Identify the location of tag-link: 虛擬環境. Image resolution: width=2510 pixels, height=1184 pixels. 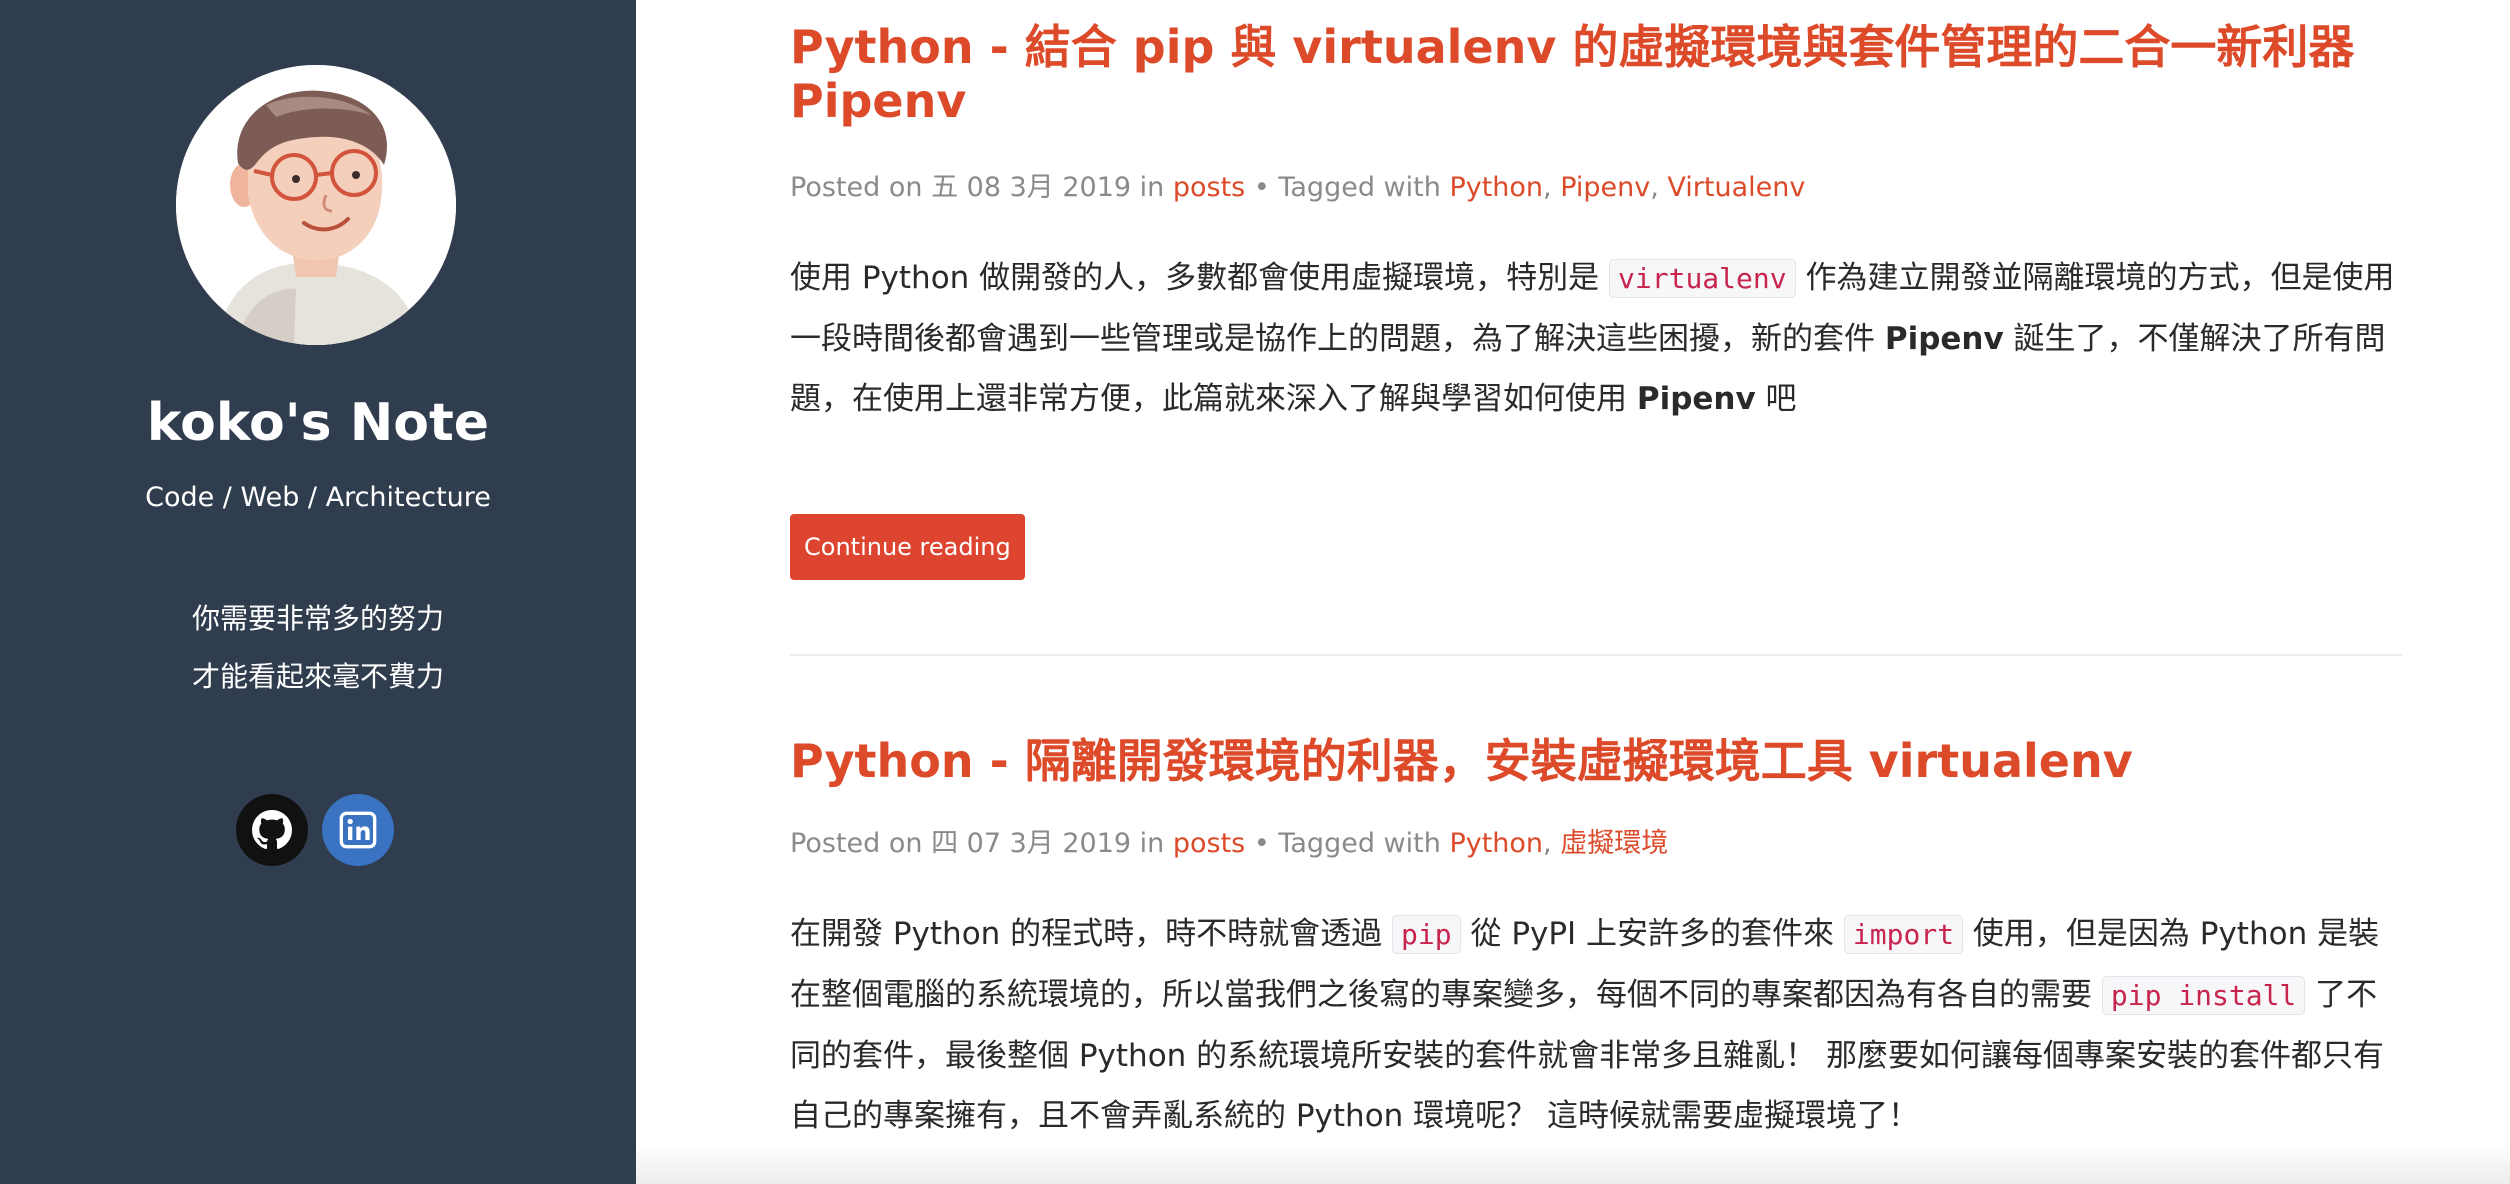
(1614, 843).